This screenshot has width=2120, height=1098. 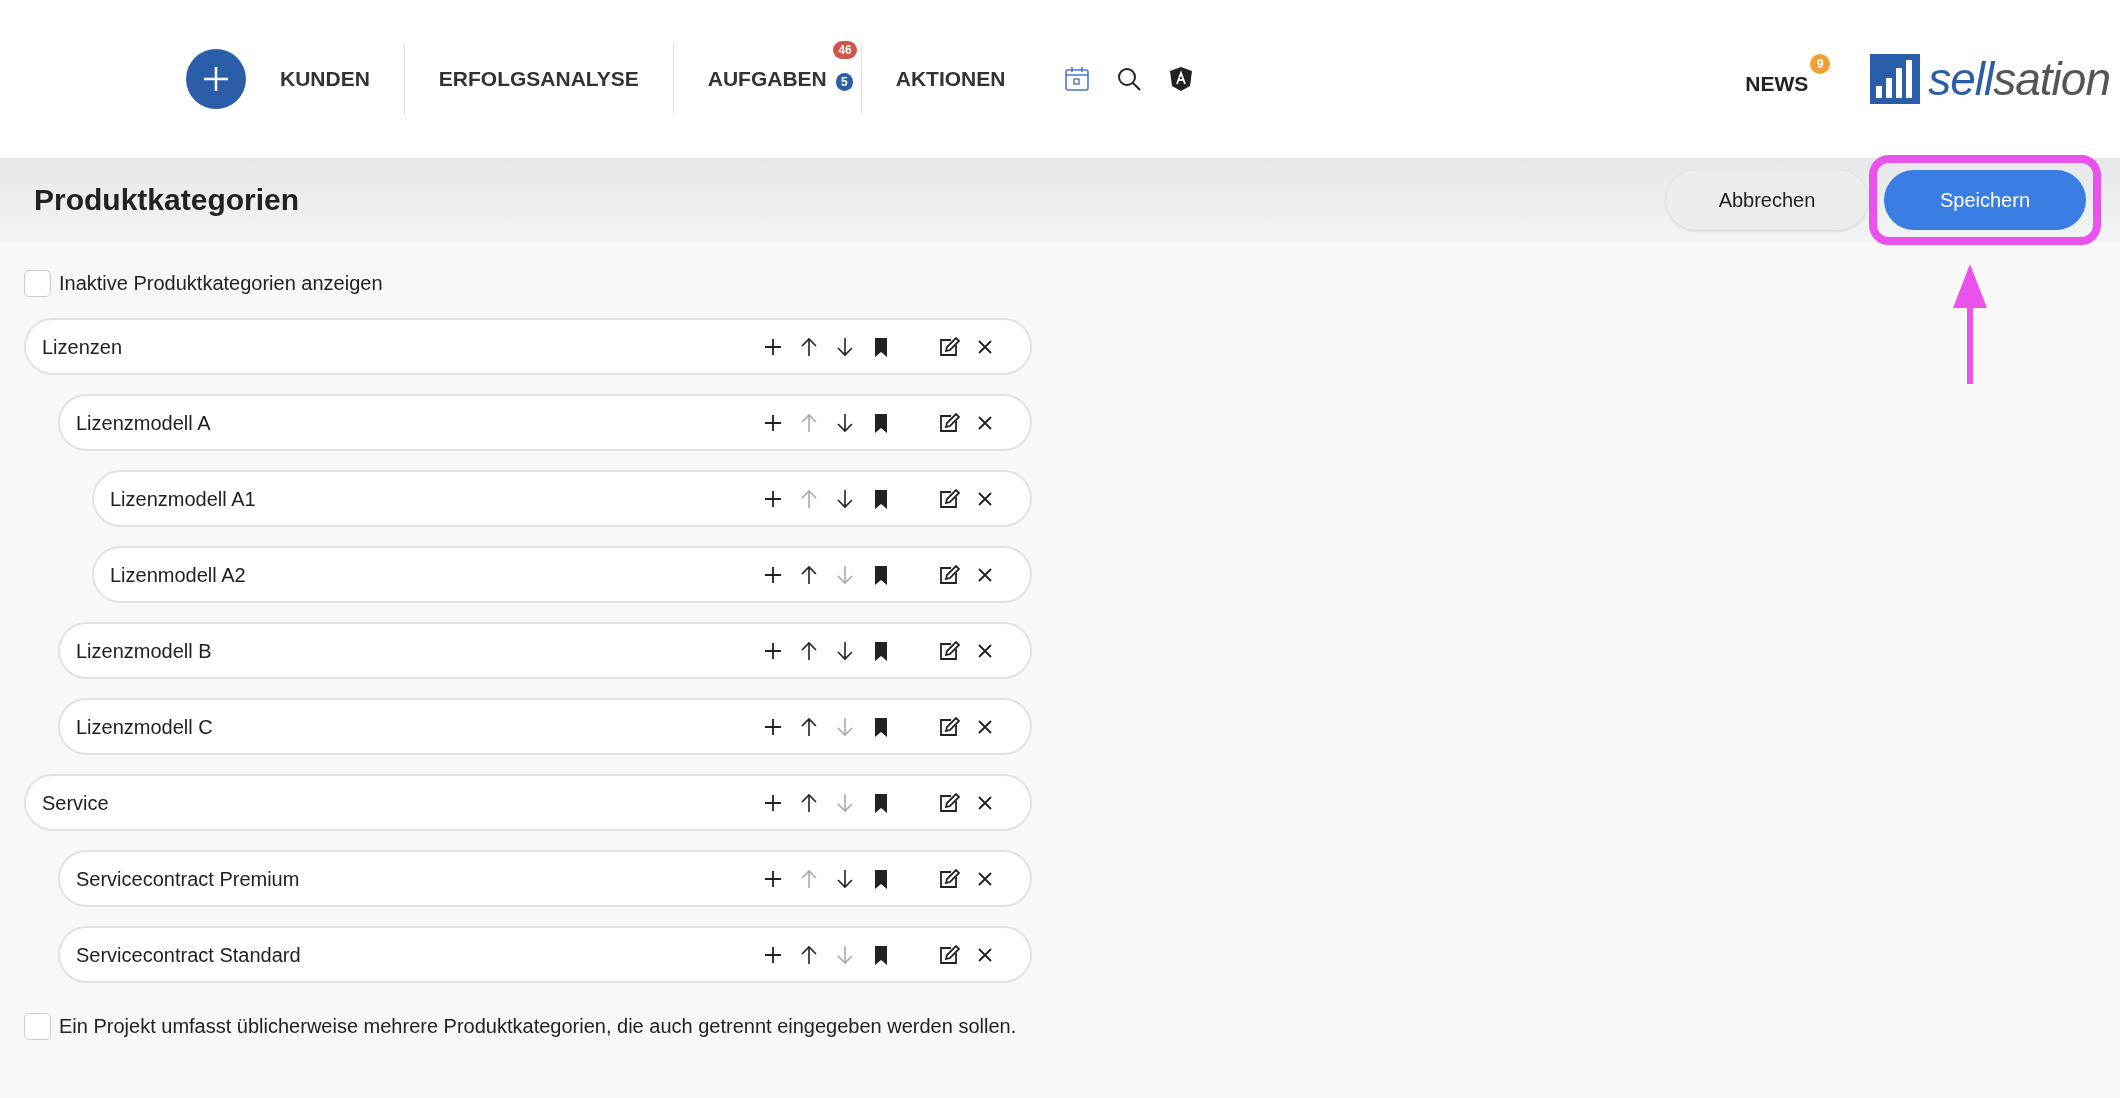 What do you see at coordinates (845, 50) in the screenshot?
I see `count-badge: 46` at bounding box center [845, 50].